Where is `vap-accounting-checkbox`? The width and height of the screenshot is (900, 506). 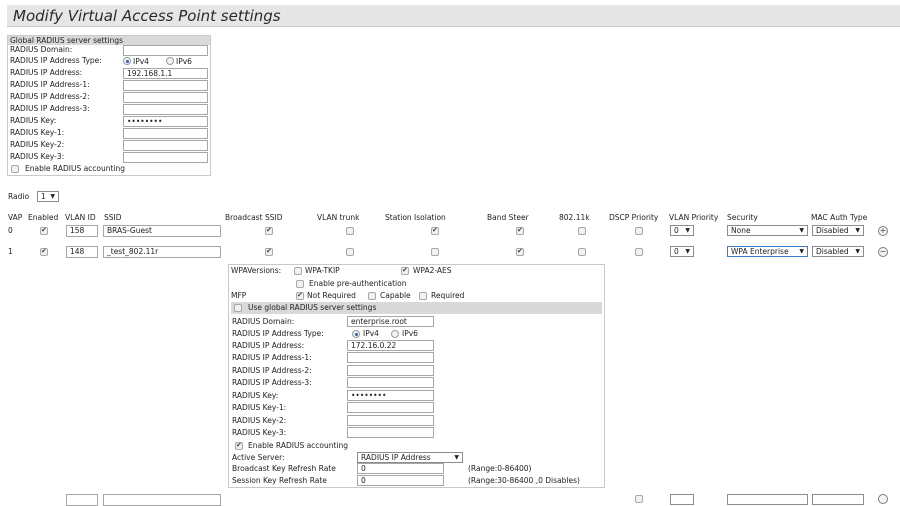 vap-accounting-checkbox is located at coordinates (239, 445).